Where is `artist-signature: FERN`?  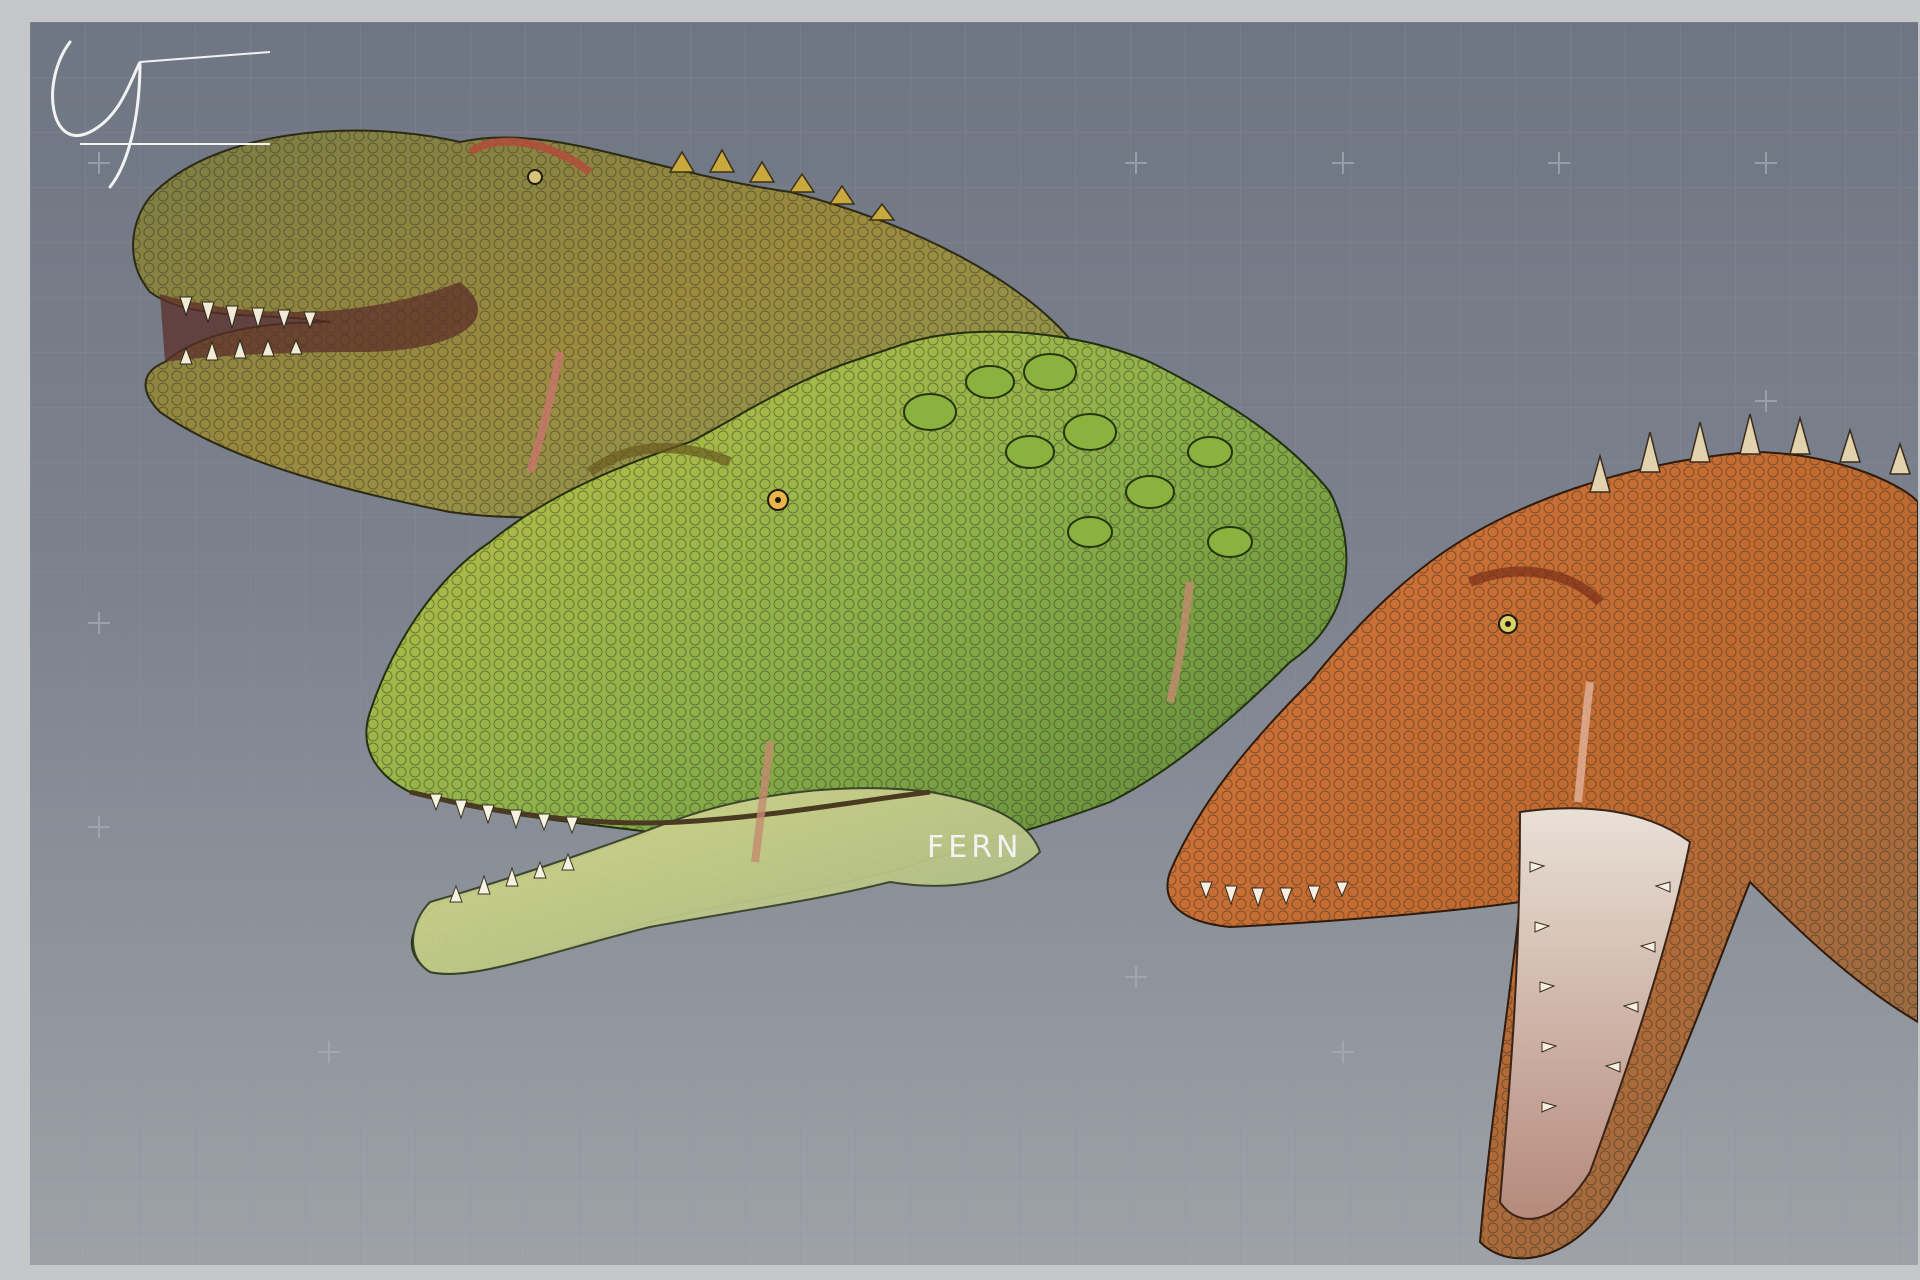
artist-signature: FERN is located at coordinates (975, 847).